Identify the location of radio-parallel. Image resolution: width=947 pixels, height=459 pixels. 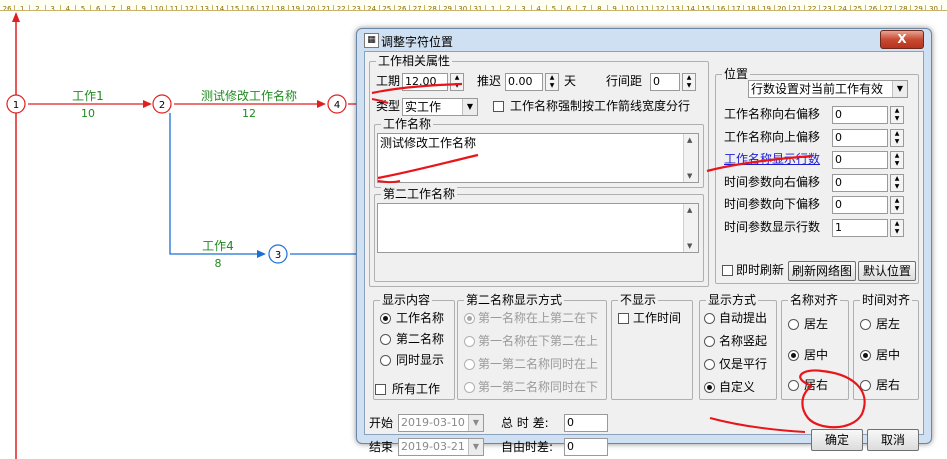
(709, 364).